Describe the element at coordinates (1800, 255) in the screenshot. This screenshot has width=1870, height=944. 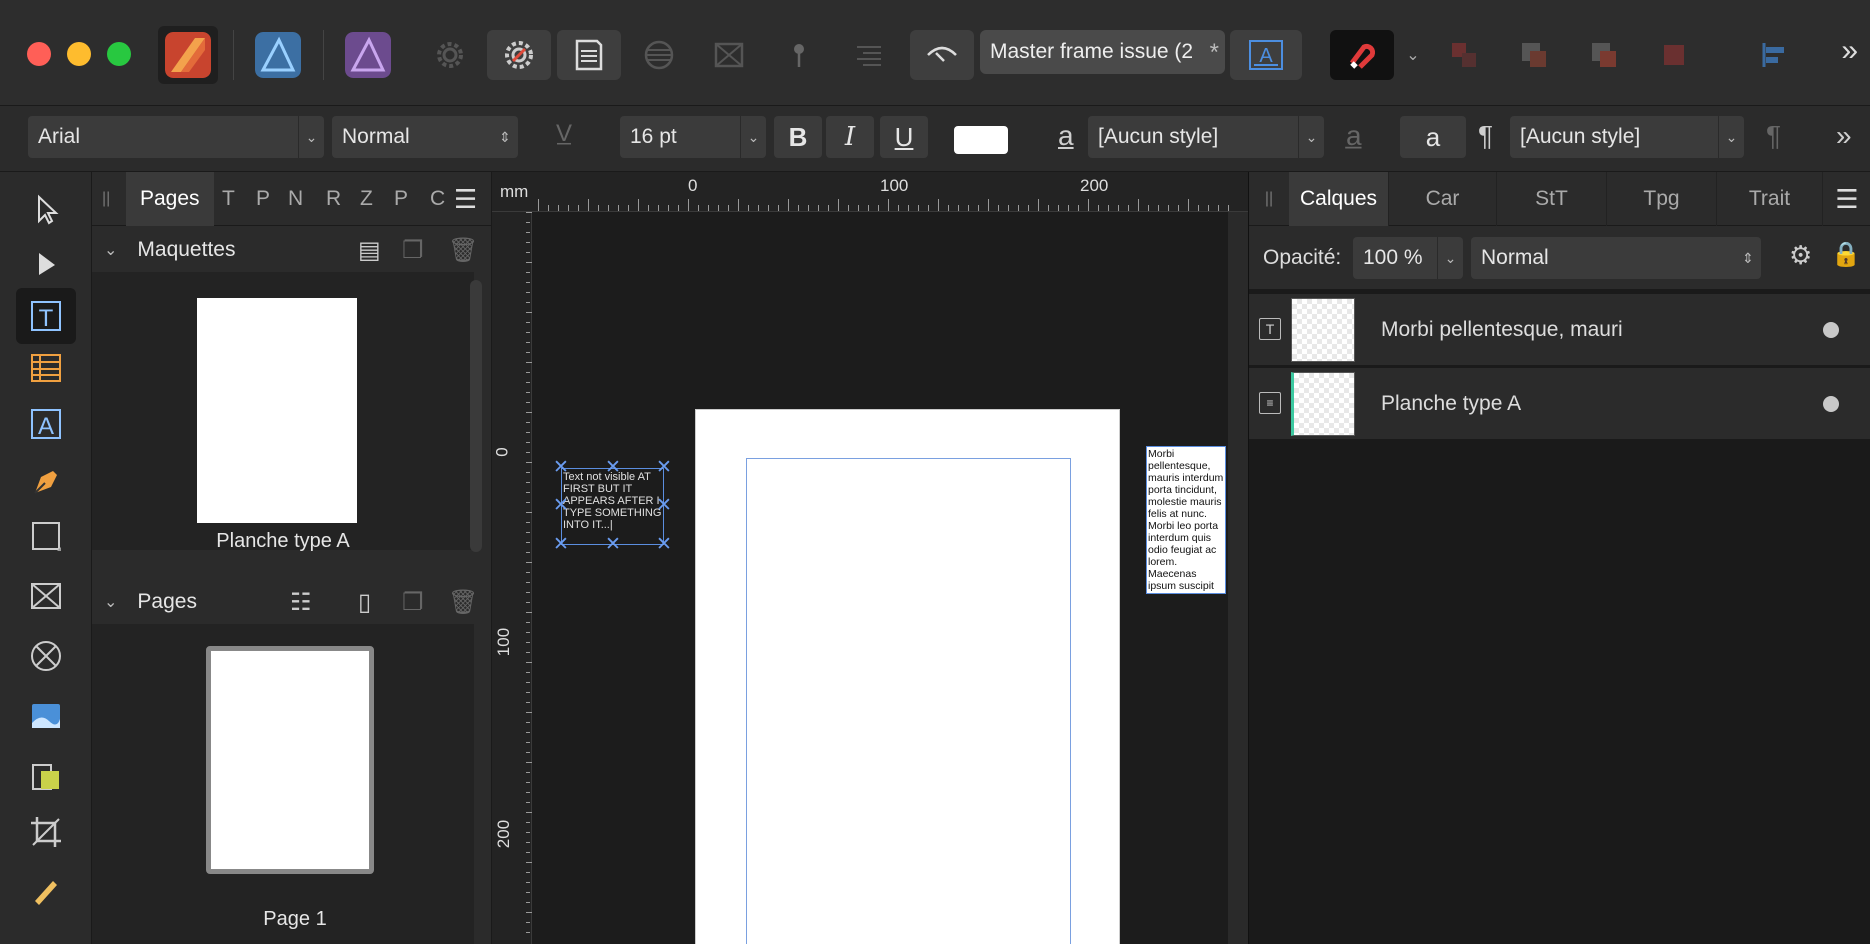
I see `layer-settings-gear-icon: ⚙` at that location.